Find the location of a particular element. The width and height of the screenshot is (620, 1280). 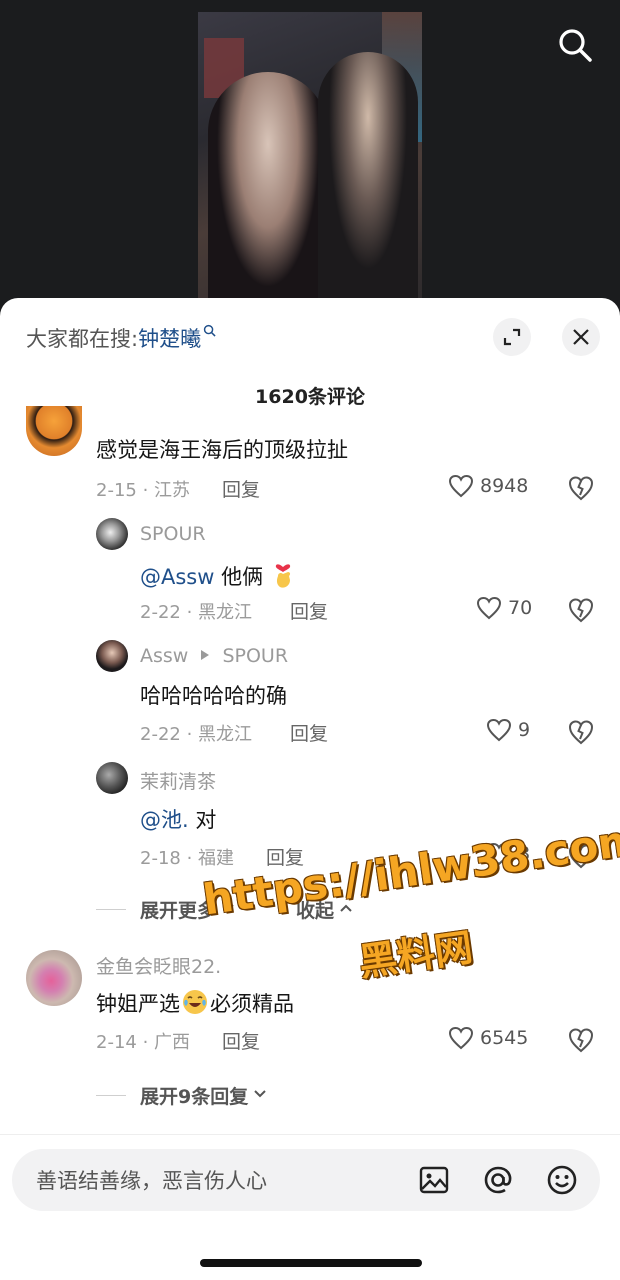

comment-text: 哈哈哈哈哈的确 is located at coordinates (213, 696).